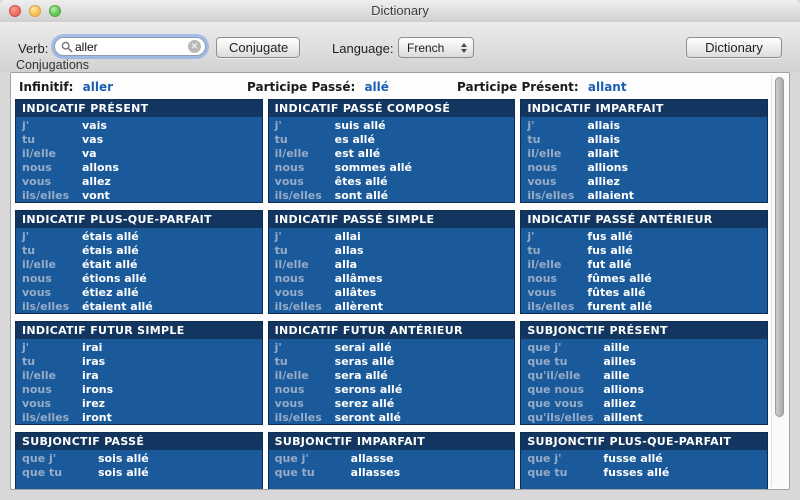 This screenshot has height=500, width=800. What do you see at coordinates (619, 278) in the screenshot?
I see `verb-form: fûmes allé` at bounding box center [619, 278].